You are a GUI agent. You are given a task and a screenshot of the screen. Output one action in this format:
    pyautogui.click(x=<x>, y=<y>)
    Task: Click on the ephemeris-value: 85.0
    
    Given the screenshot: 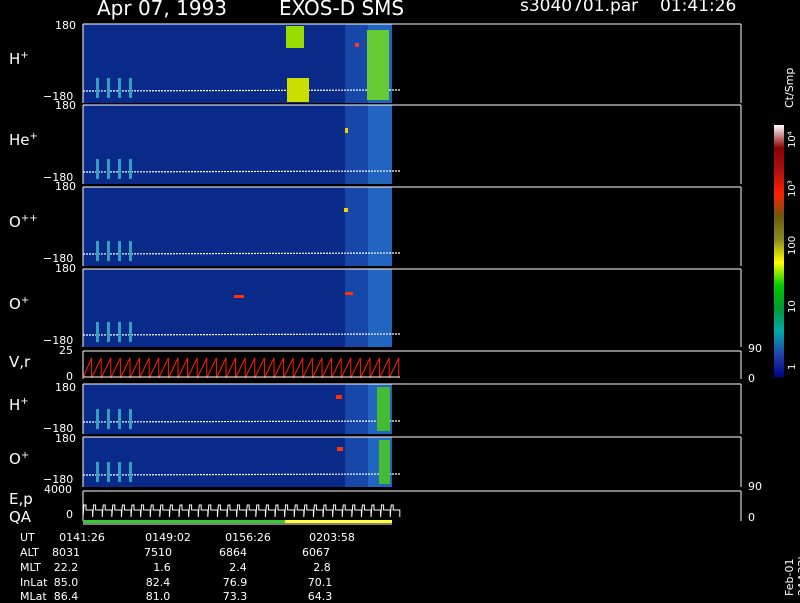 What is the action you would take?
    pyautogui.click(x=66, y=582)
    